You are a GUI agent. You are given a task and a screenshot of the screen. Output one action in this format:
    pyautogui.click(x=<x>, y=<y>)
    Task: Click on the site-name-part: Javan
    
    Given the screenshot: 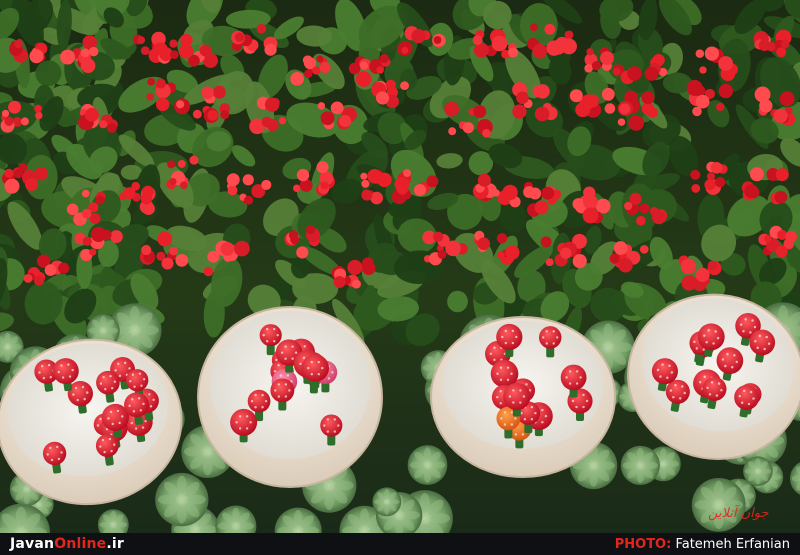 What is the action you would take?
    pyautogui.click(x=32, y=544)
    